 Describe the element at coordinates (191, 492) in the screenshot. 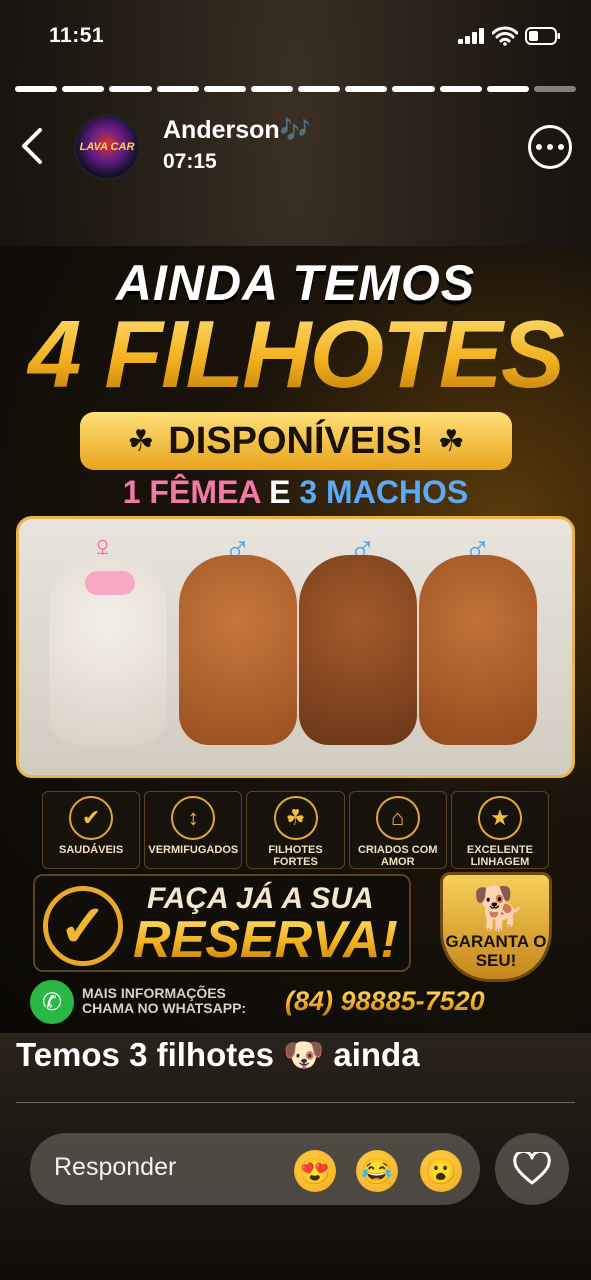

I see `female-count: 1 FÊMEA` at that location.